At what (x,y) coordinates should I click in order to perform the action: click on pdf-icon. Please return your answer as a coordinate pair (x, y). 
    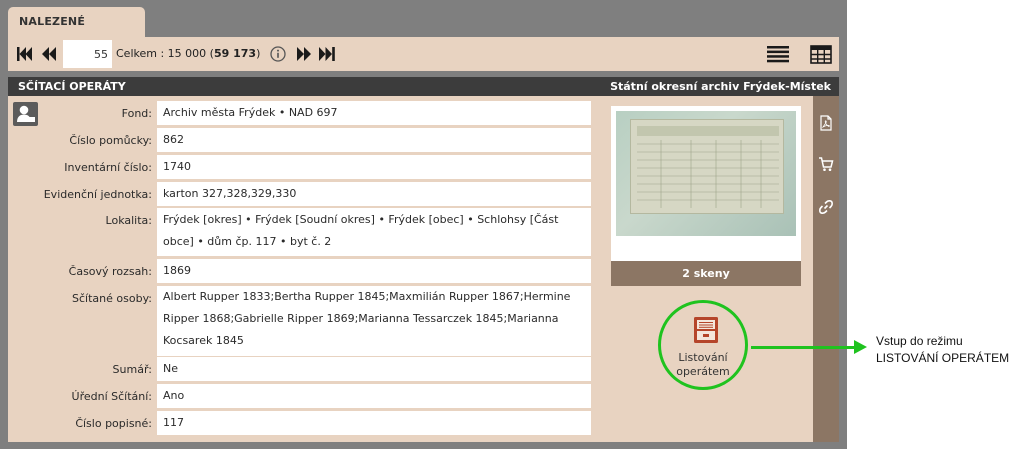
    Looking at the image, I should click on (826, 123).